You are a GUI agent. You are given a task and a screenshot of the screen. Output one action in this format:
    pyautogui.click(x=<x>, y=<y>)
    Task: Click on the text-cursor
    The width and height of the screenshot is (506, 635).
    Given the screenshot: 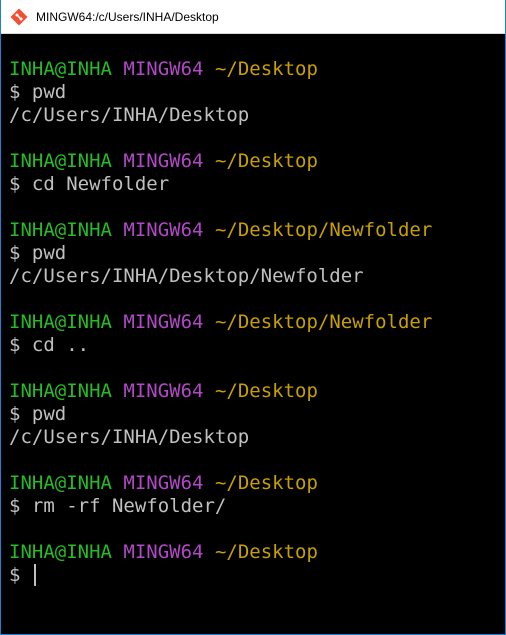 What is the action you would take?
    pyautogui.click(x=34, y=575)
    